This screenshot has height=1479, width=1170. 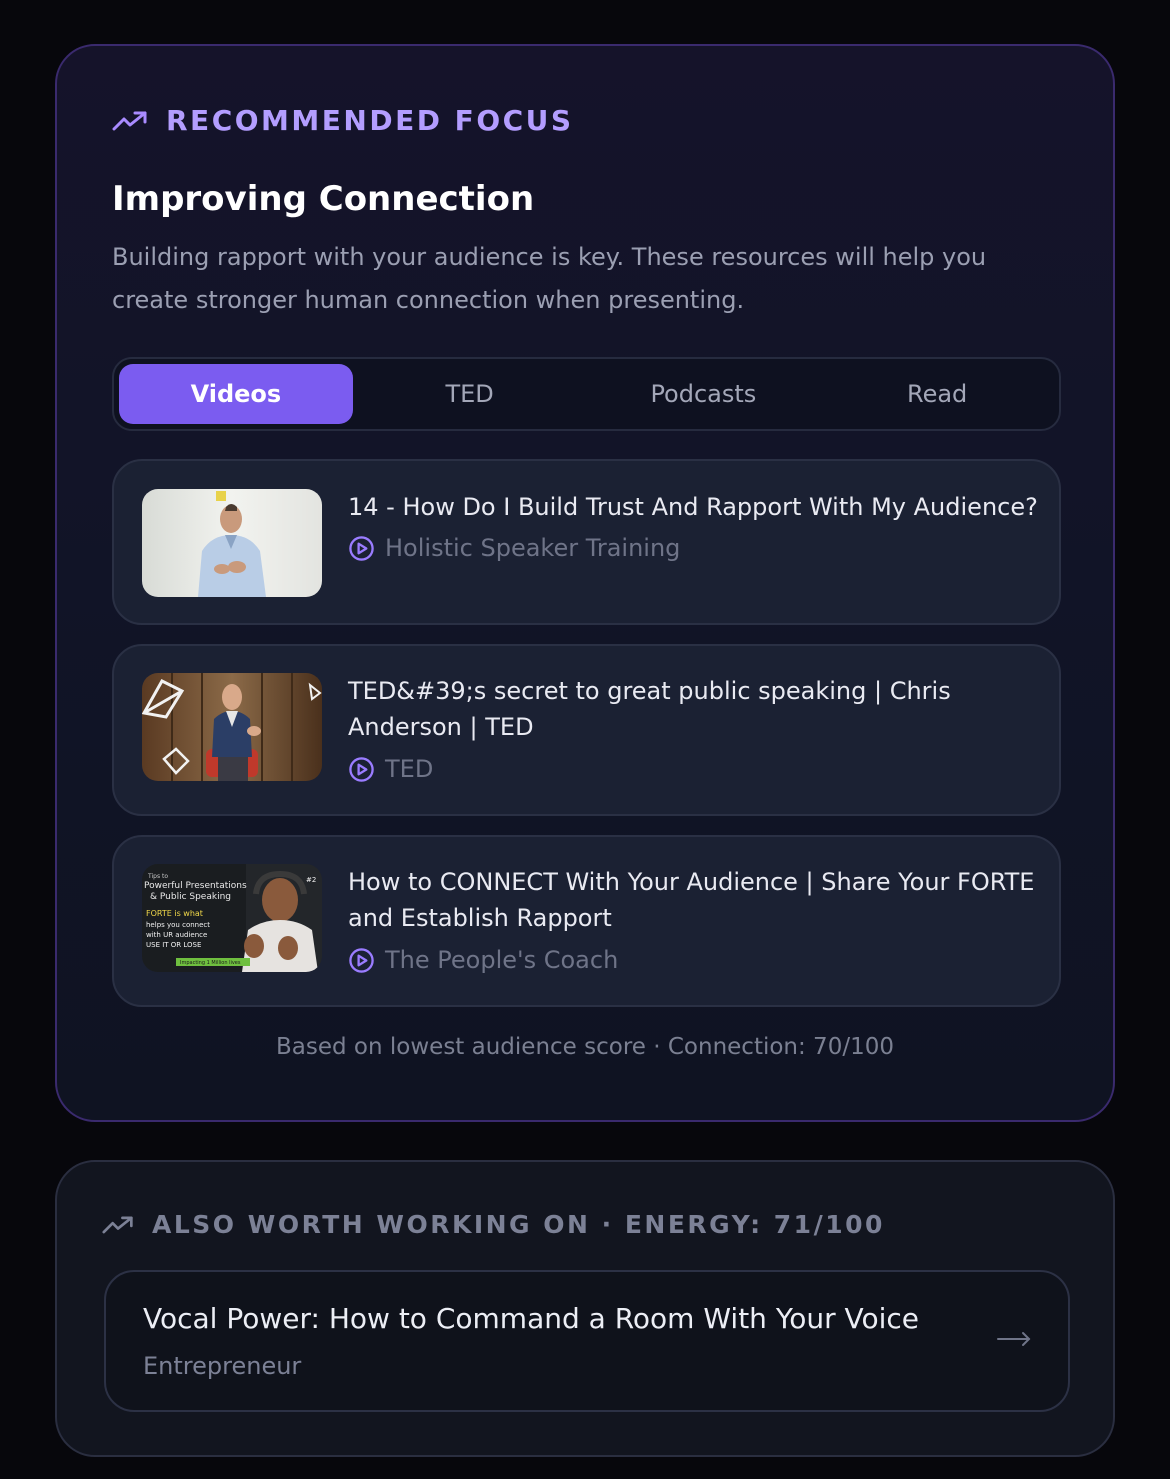 What do you see at coordinates (470, 394) in the screenshot?
I see `tab-ted: TED` at bounding box center [470, 394].